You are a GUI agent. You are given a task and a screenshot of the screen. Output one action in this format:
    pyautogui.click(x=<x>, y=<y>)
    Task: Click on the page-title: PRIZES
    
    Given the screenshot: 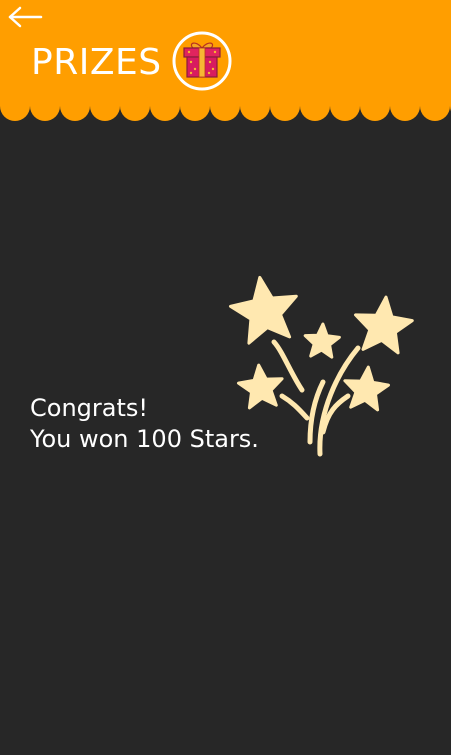 What is the action you would take?
    pyautogui.click(x=96, y=62)
    